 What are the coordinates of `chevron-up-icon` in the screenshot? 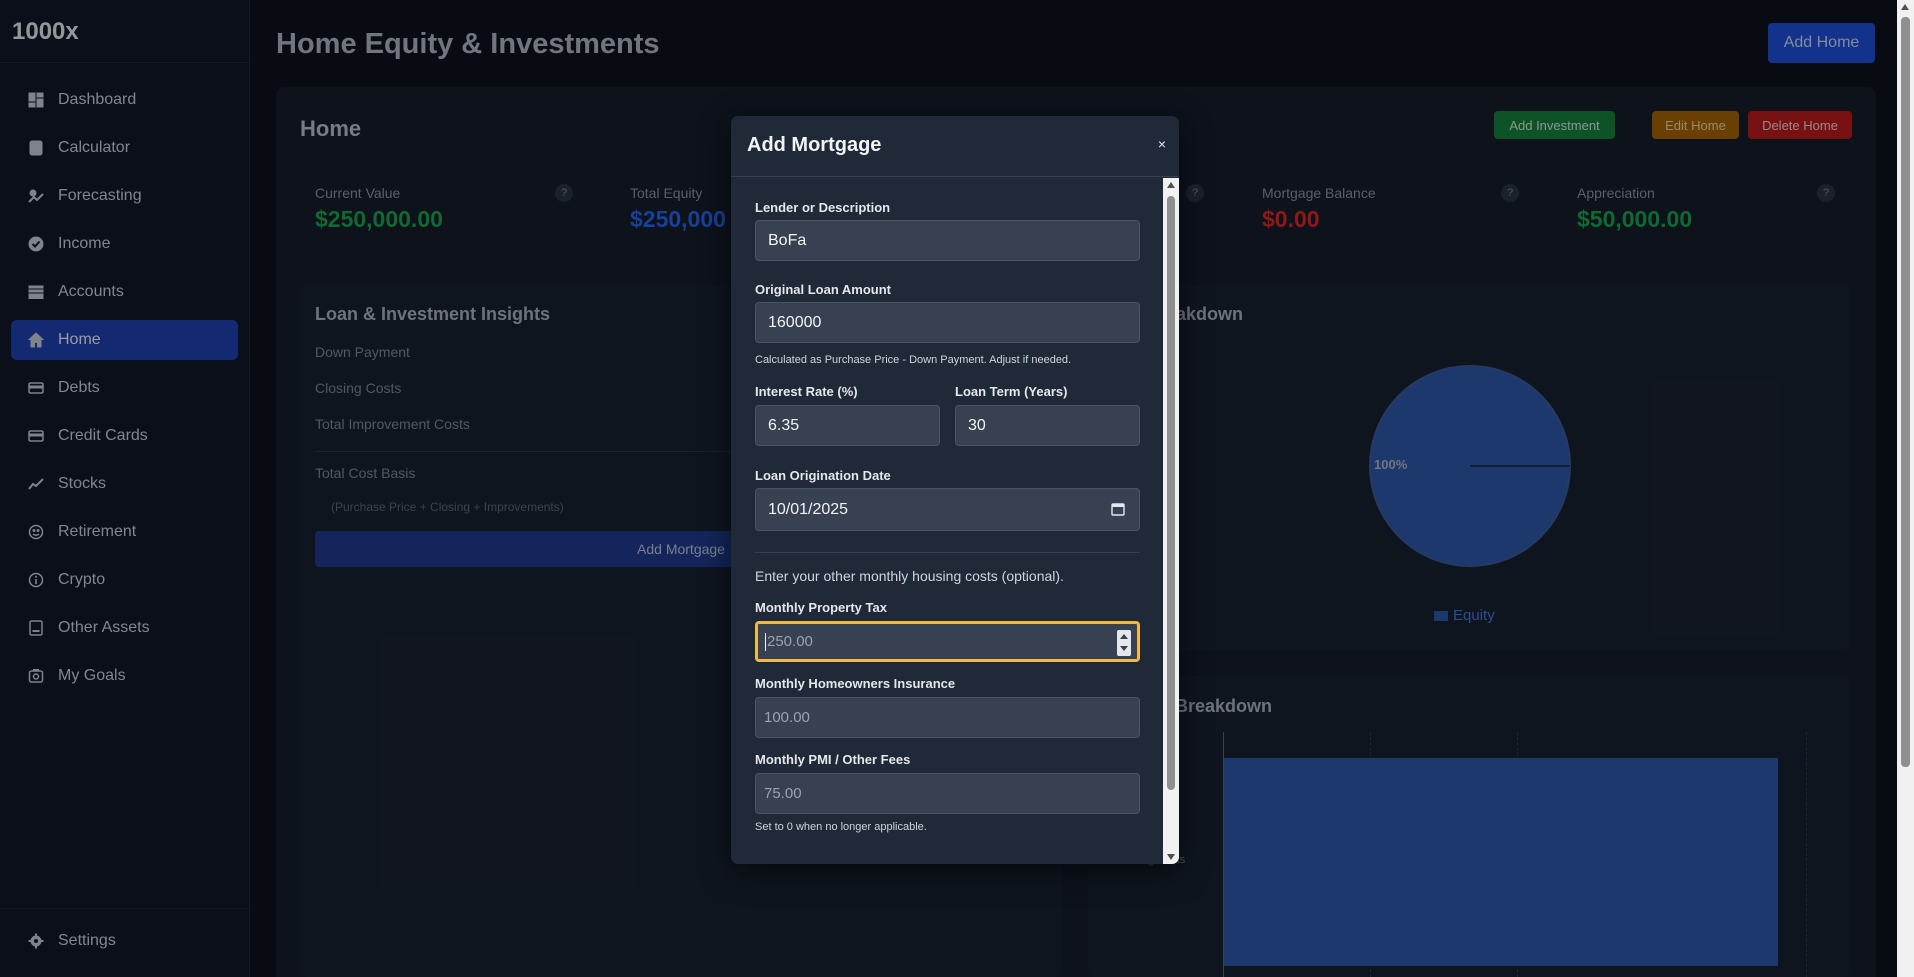 It's located at (1124, 636).